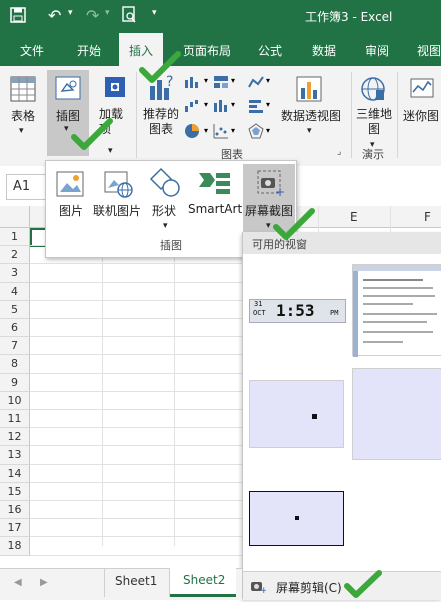  Describe the element at coordinates (15, 455) in the screenshot. I see `row-header: 13` at that location.